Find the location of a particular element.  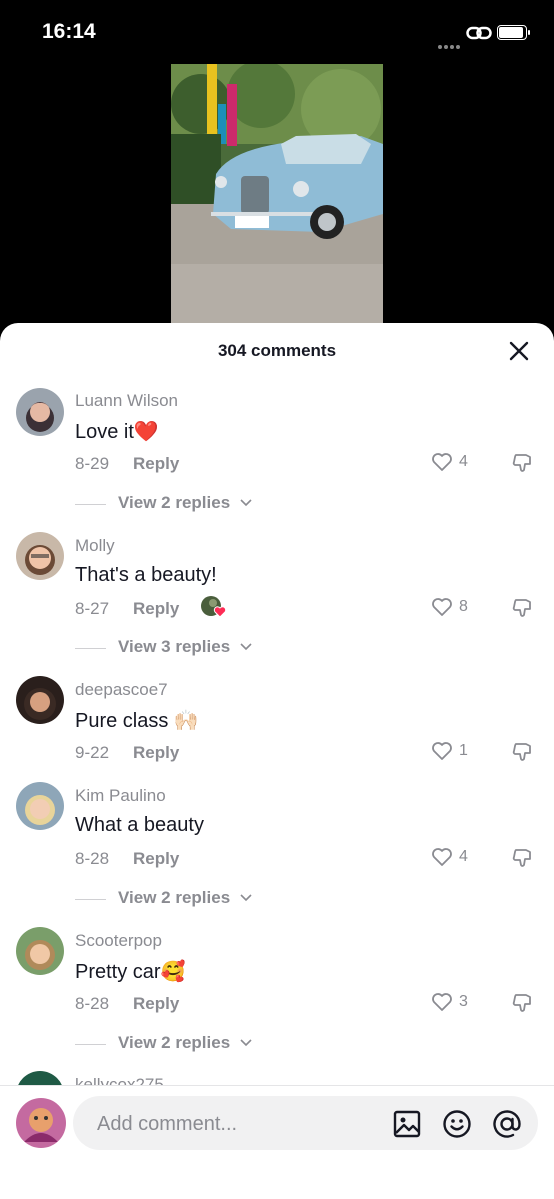

my-avatar is located at coordinates (41, 1123).